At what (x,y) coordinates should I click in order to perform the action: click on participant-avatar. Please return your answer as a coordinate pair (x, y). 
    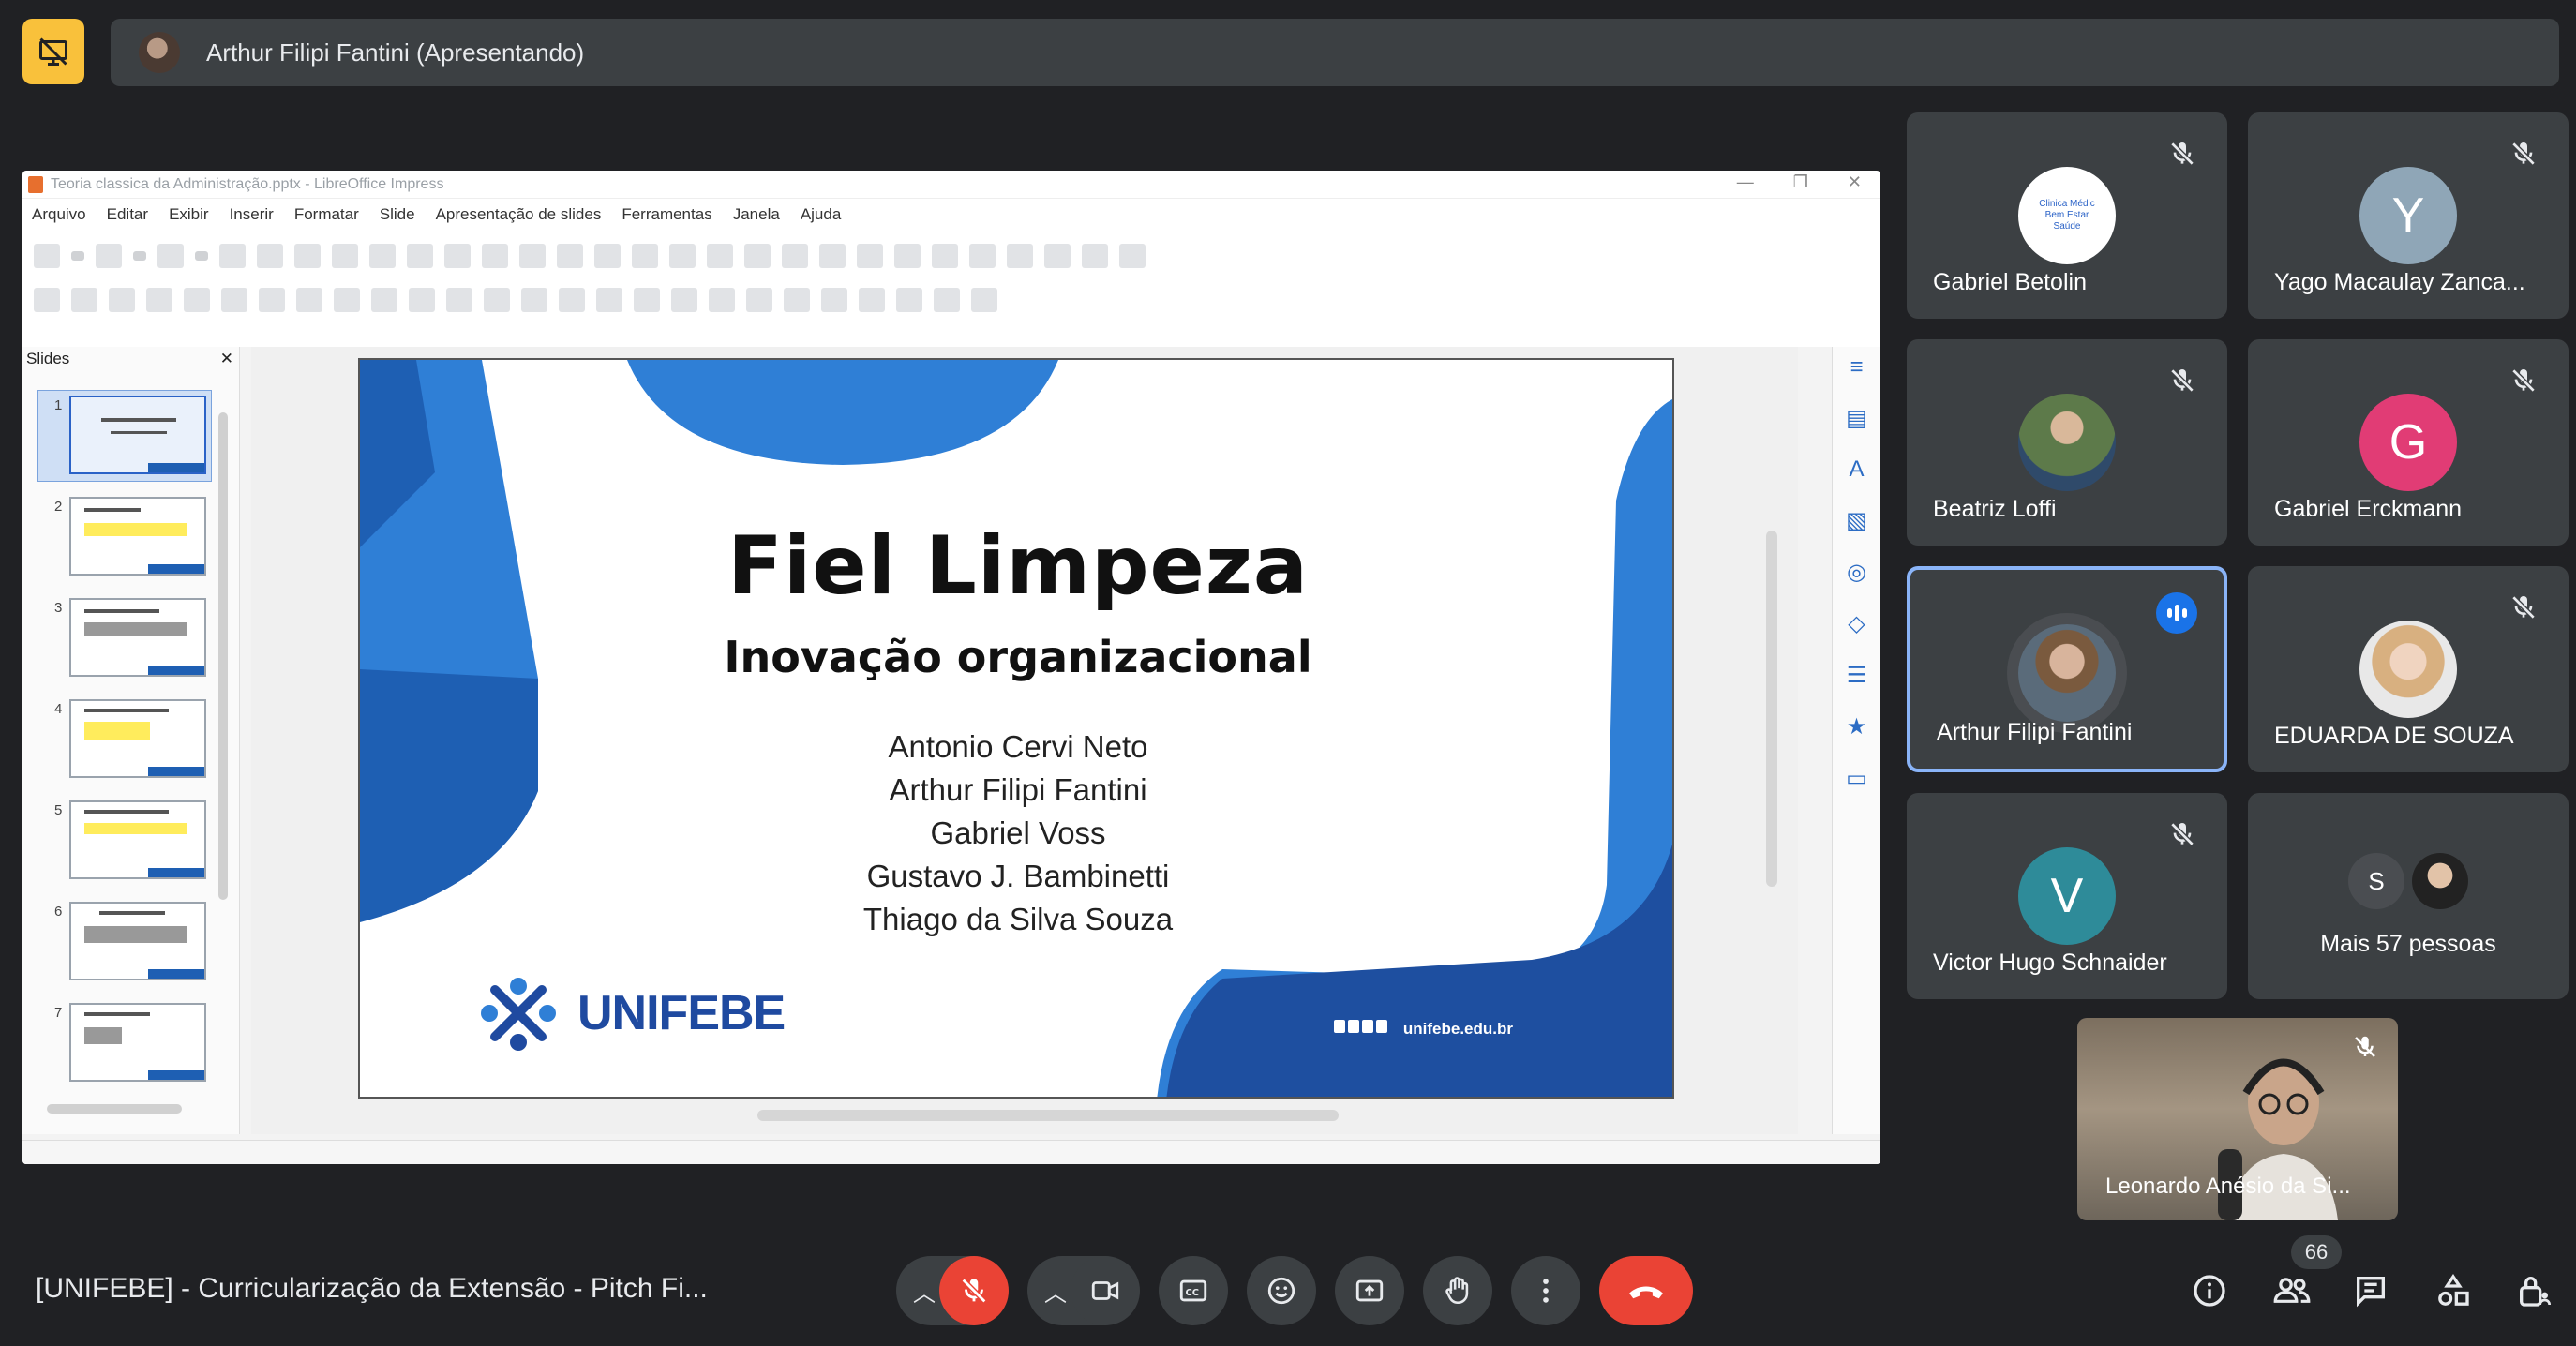
    Looking at the image, I should click on (2067, 442).